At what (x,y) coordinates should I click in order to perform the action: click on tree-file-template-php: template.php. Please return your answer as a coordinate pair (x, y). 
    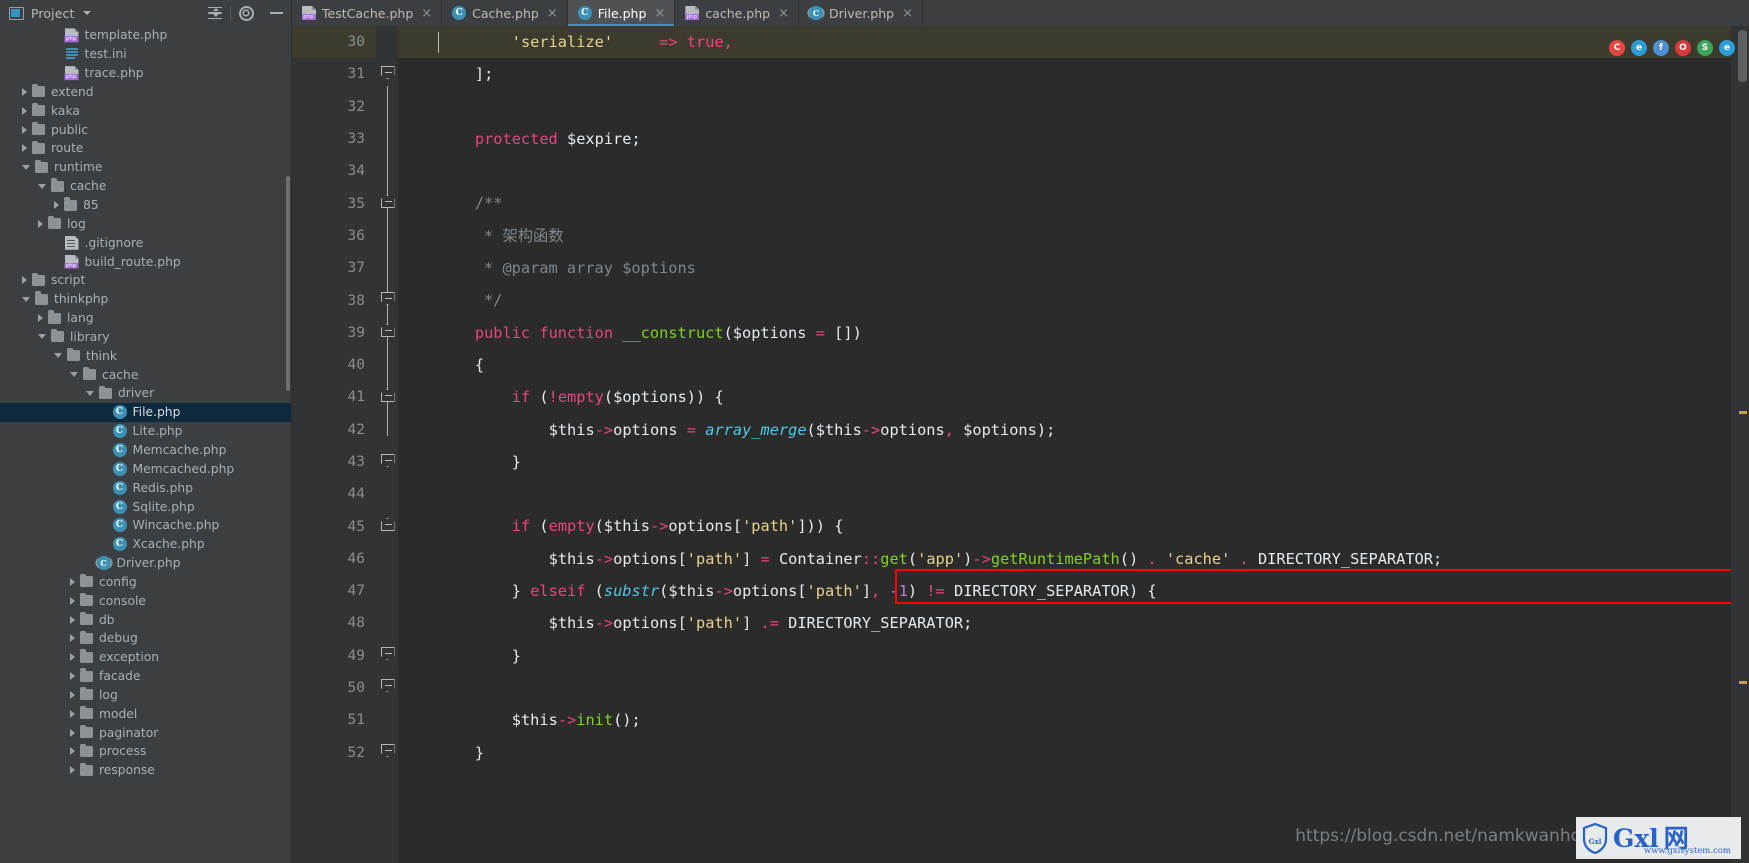
    Looking at the image, I should click on (146, 35).